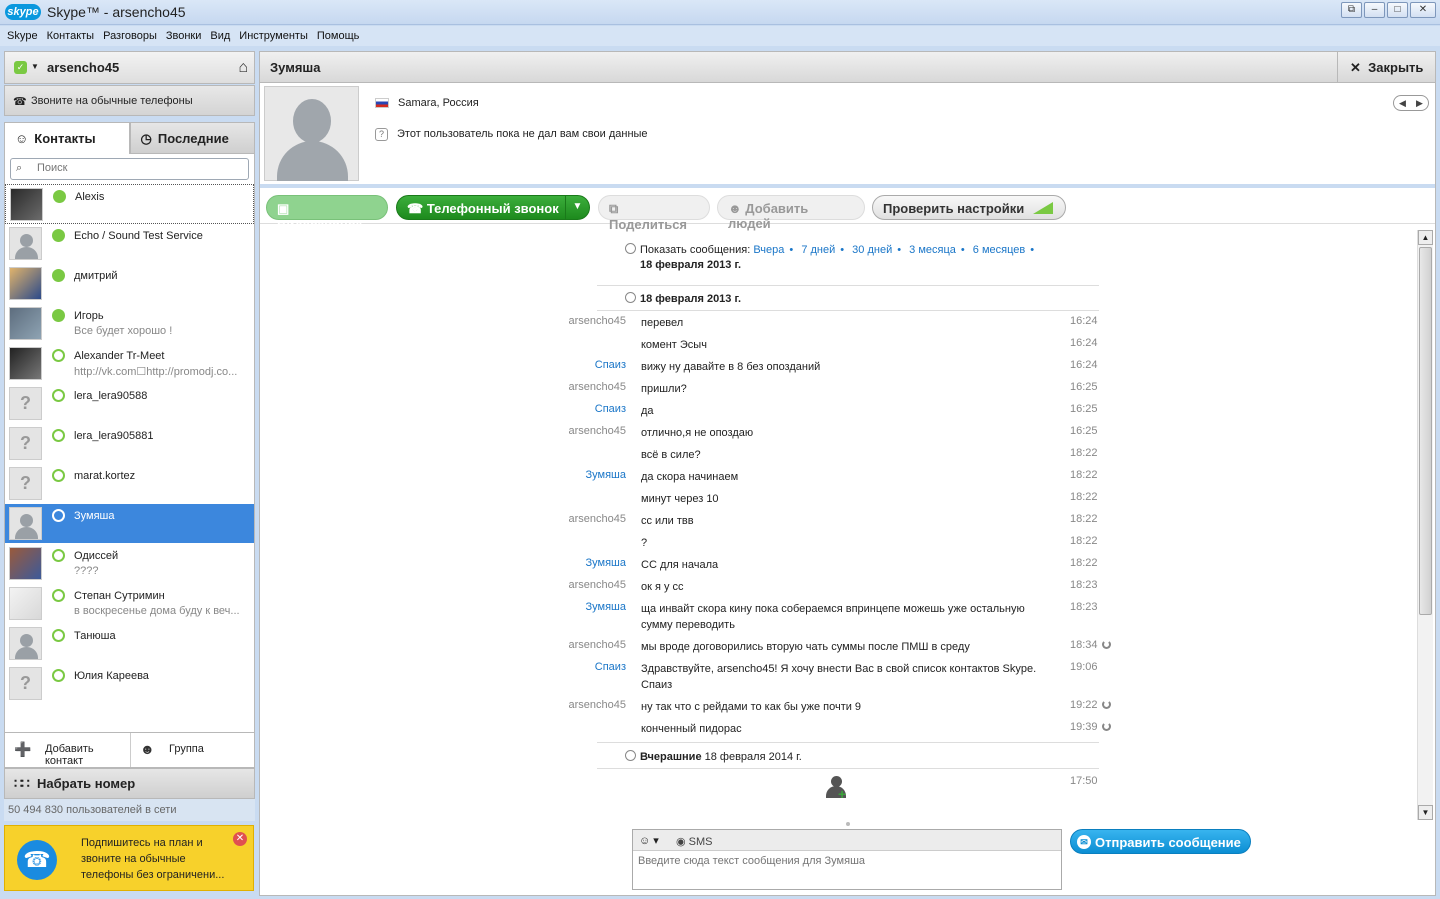 The height and width of the screenshot is (899, 1440). Describe the element at coordinates (184, 36) in the screenshot. I see `menu-calls: Звонки` at that location.